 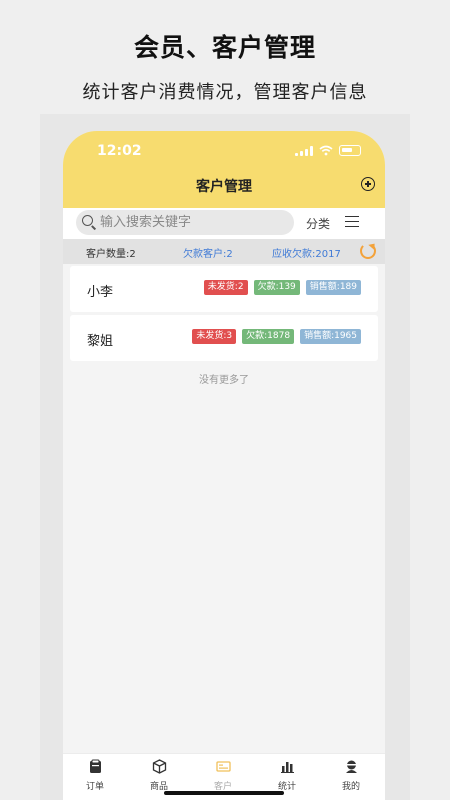 I want to click on status-icons, so click(x=328, y=150).